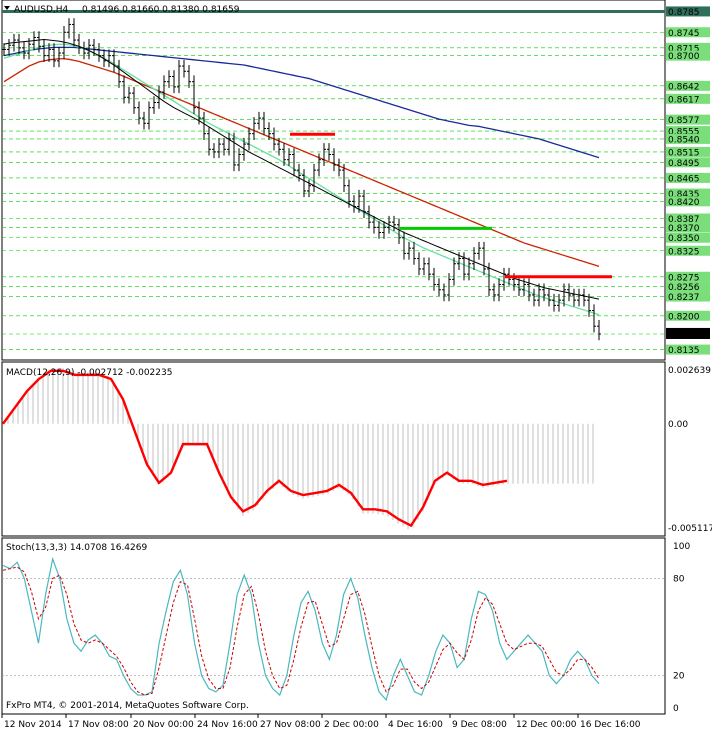 The height and width of the screenshot is (732, 712). What do you see at coordinates (479, 725) in the screenshot?
I see `x-tick-label: 9 Dec 08:00` at bounding box center [479, 725].